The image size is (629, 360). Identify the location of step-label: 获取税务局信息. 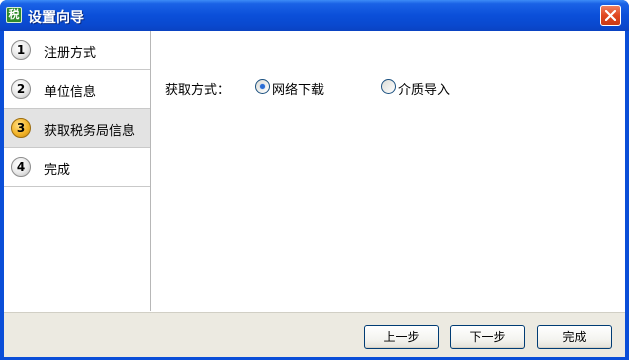
(90, 131).